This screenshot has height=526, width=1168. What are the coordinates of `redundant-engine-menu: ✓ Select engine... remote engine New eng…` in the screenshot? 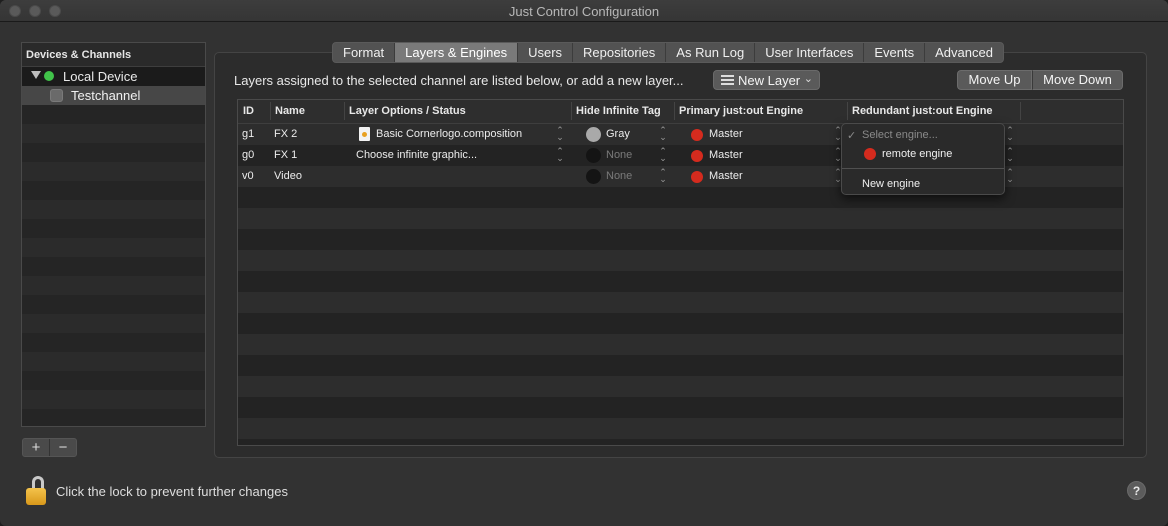 It's located at (923, 159).